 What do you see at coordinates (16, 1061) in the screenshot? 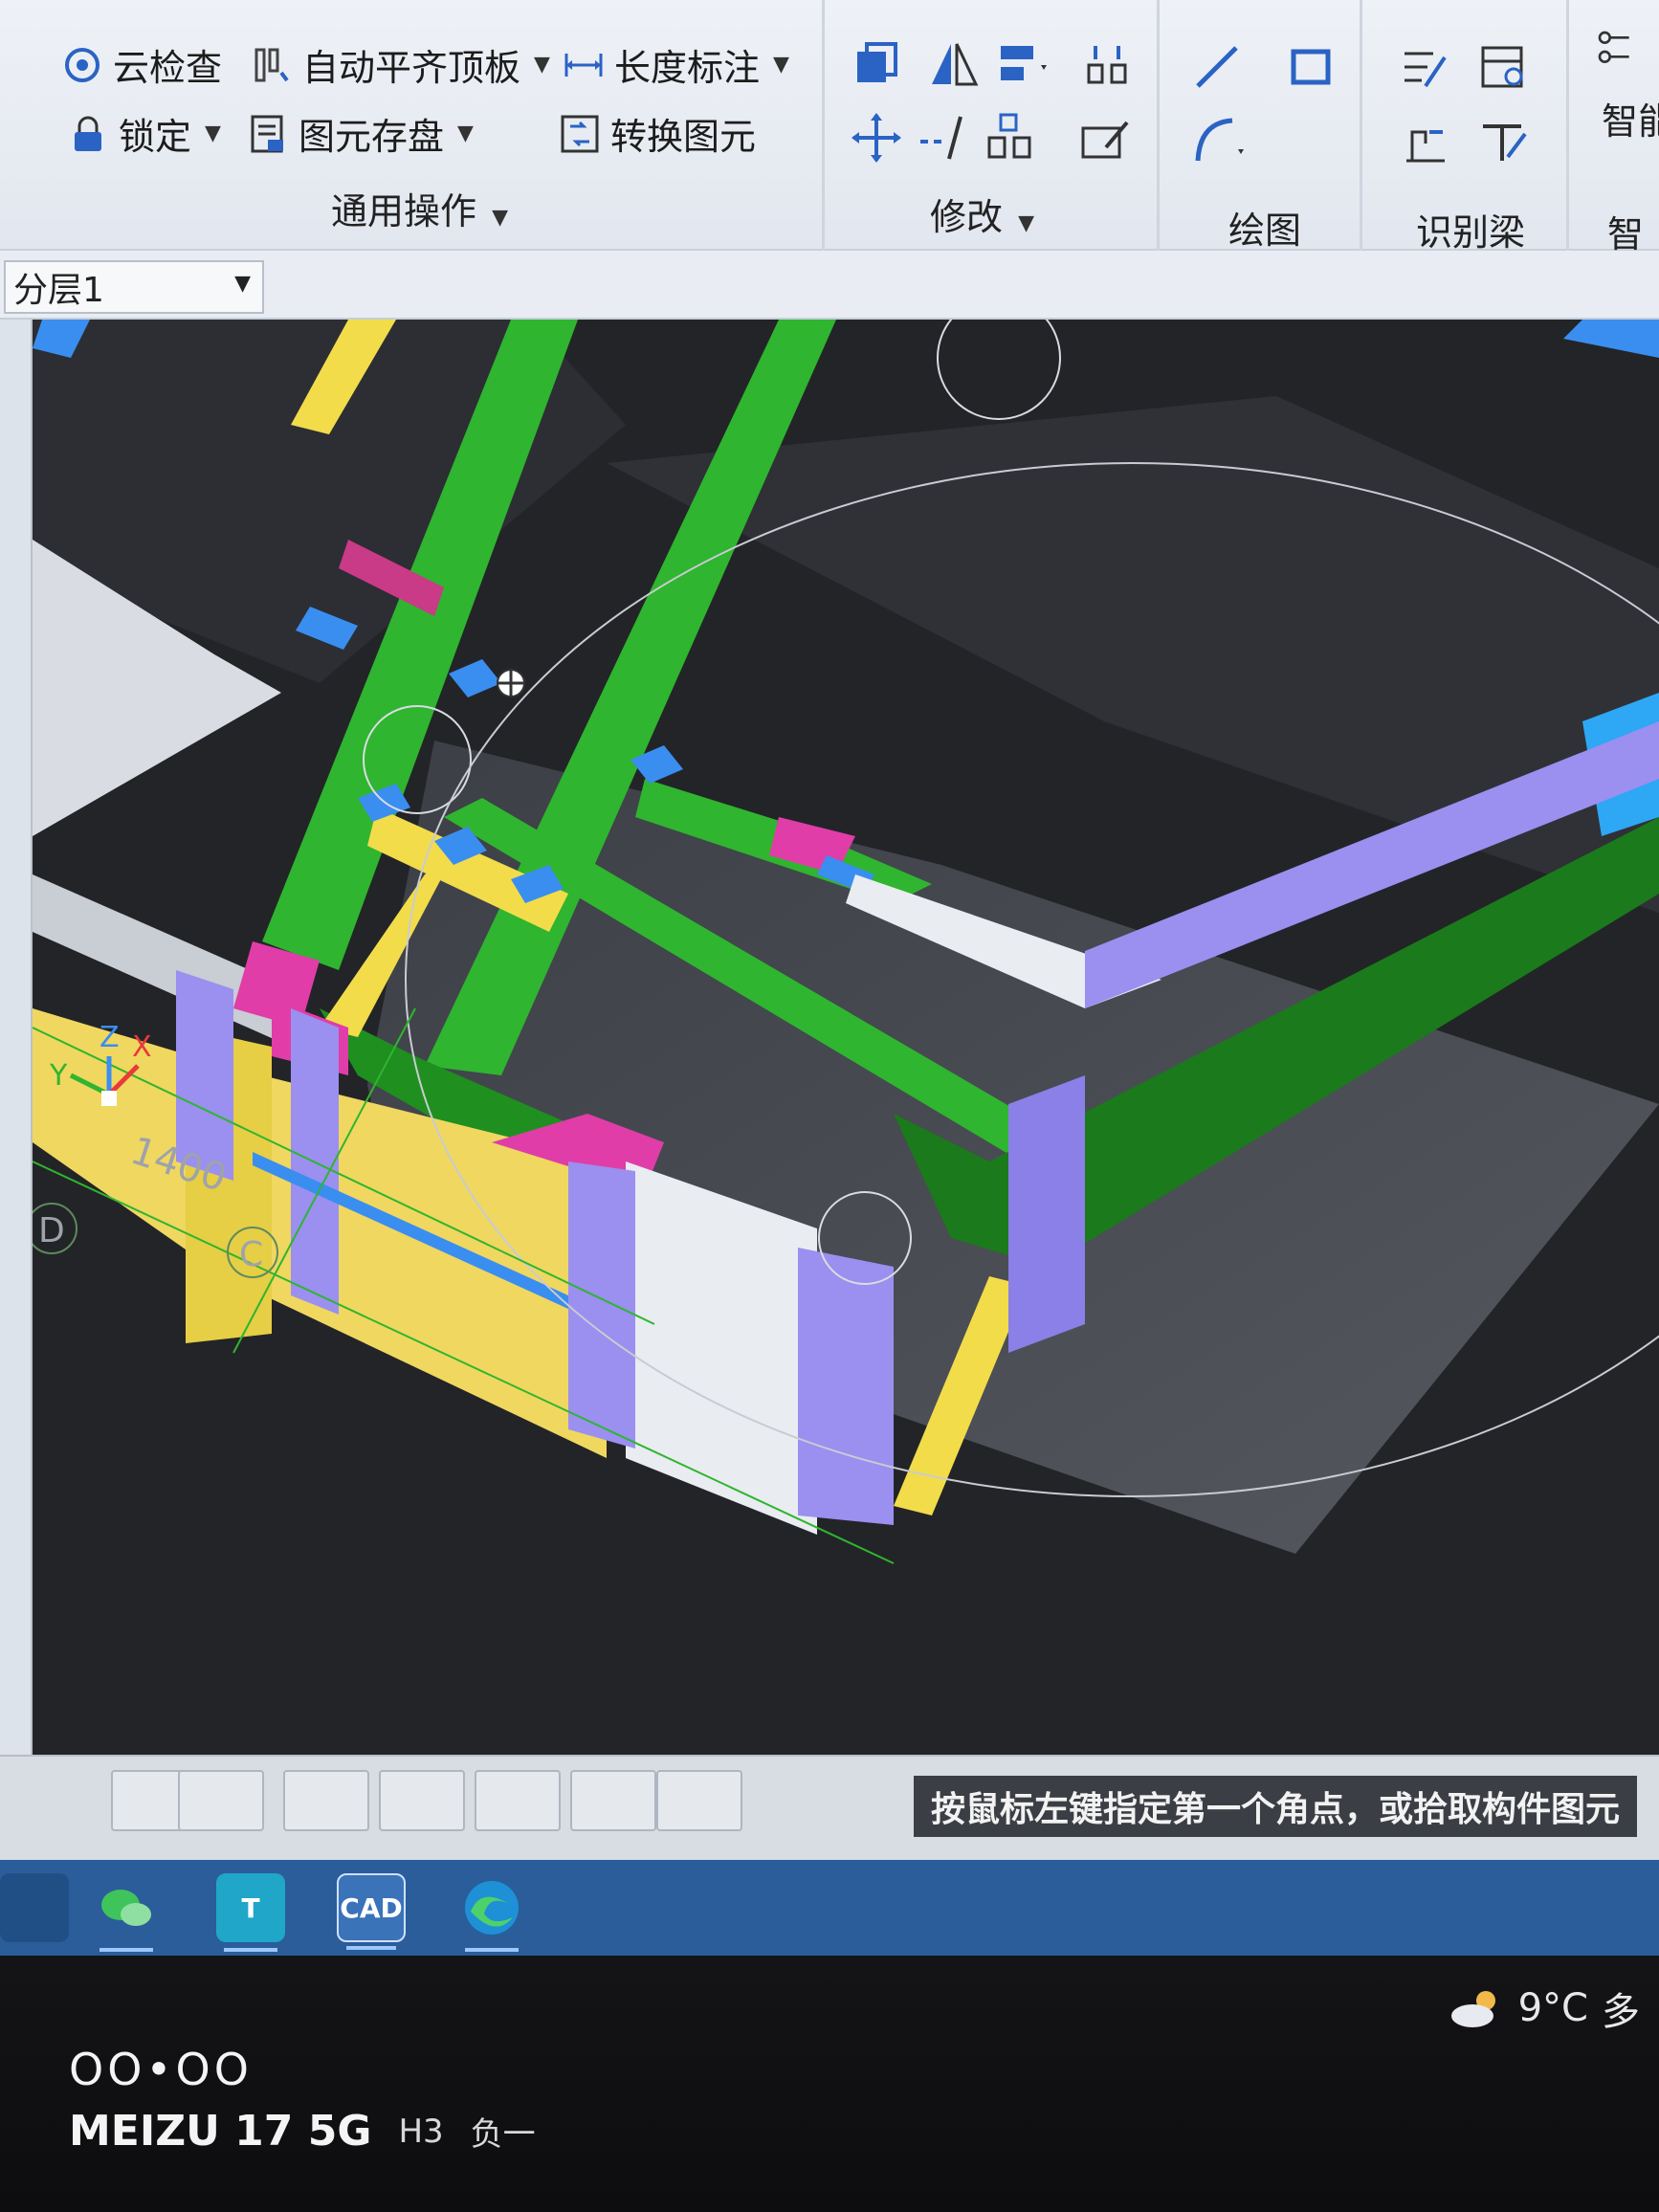
I see `left-side-panel-strip` at bounding box center [16, 1061].